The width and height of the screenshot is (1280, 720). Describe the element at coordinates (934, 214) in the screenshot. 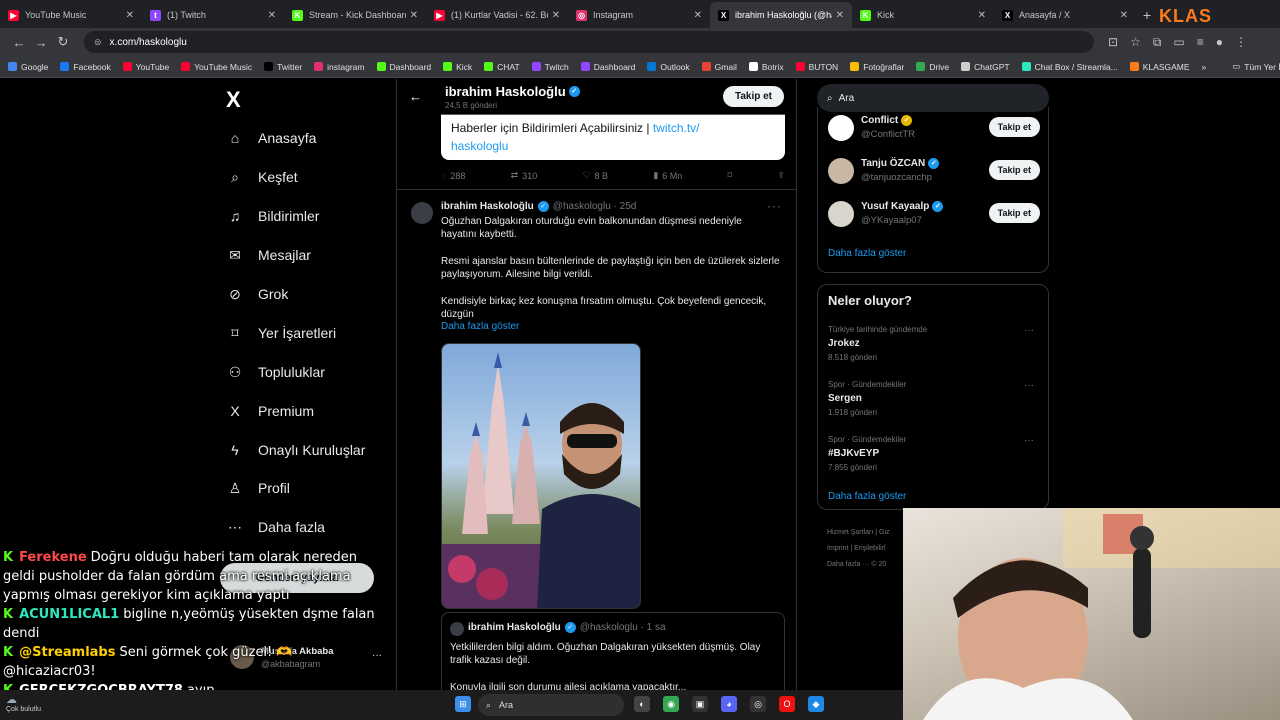

I see `who-to-follow-item: Yusuf Kayaalp ✓ @YKayaalp07 Takip et` at that location.